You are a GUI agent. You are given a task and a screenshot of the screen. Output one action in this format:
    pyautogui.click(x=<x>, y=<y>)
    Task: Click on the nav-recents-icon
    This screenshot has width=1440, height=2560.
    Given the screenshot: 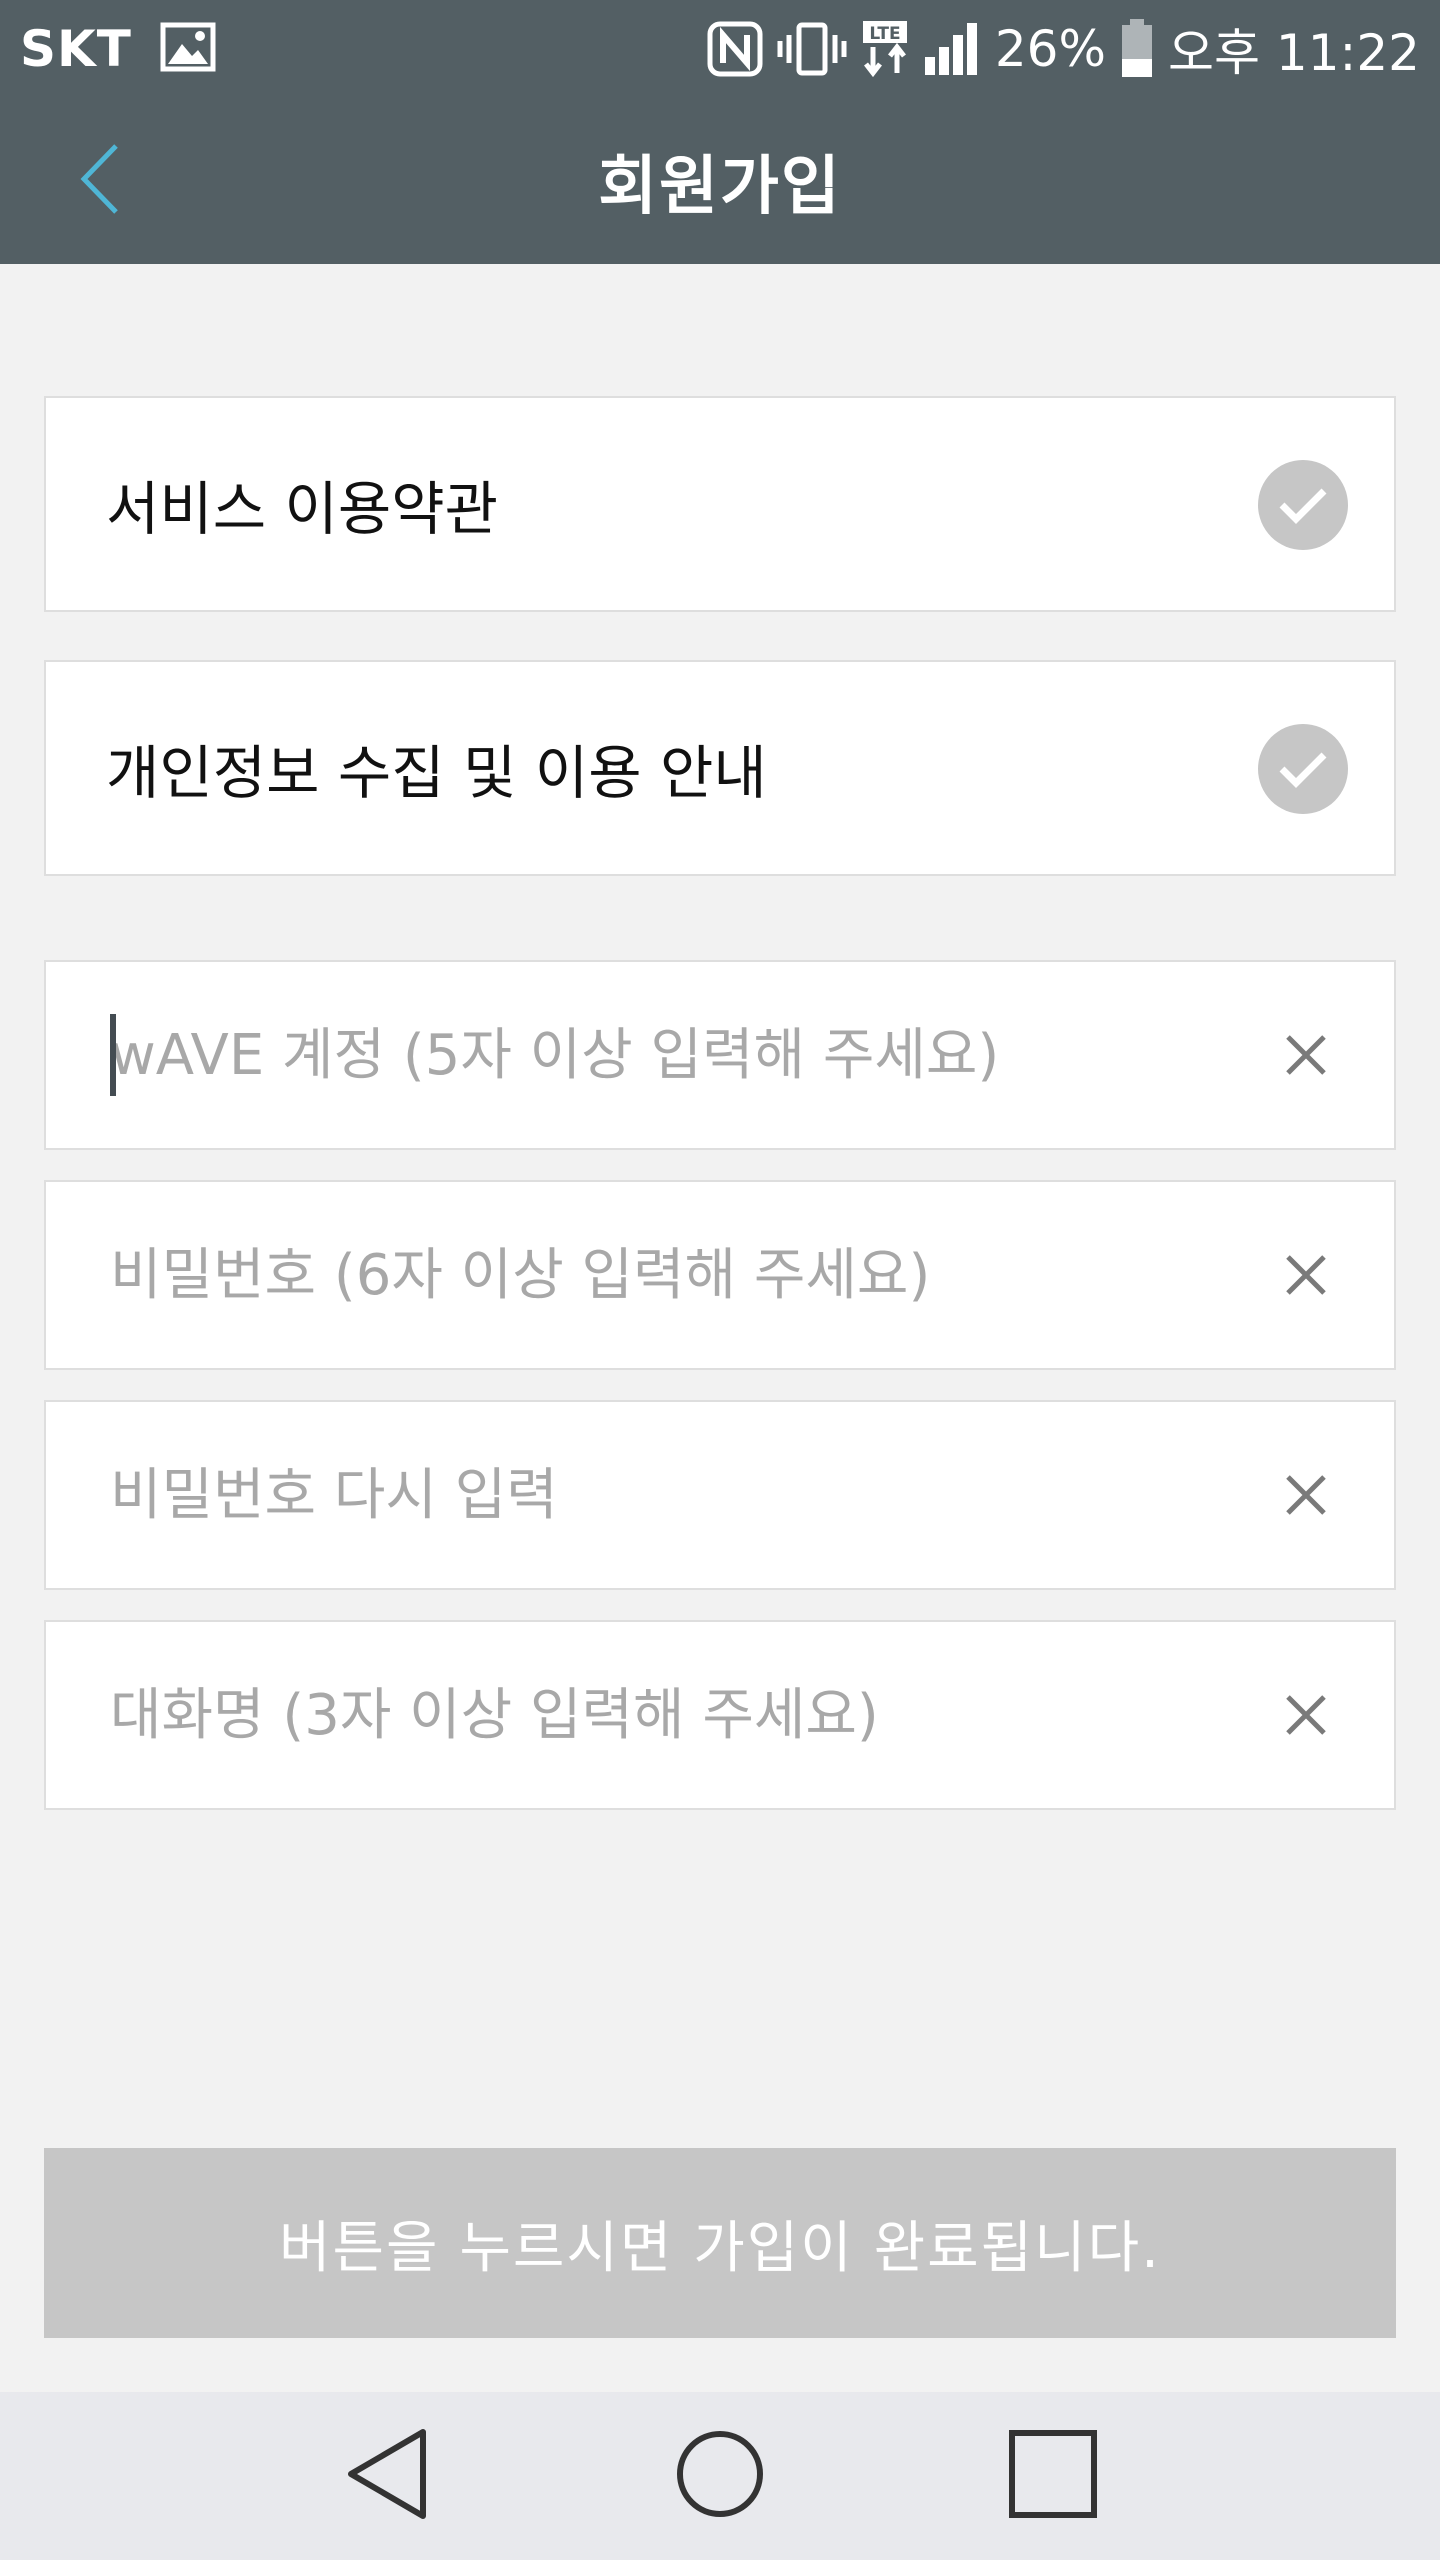 What is the action you would take?
    pyautogui.click(x=1053, y=2476)
    